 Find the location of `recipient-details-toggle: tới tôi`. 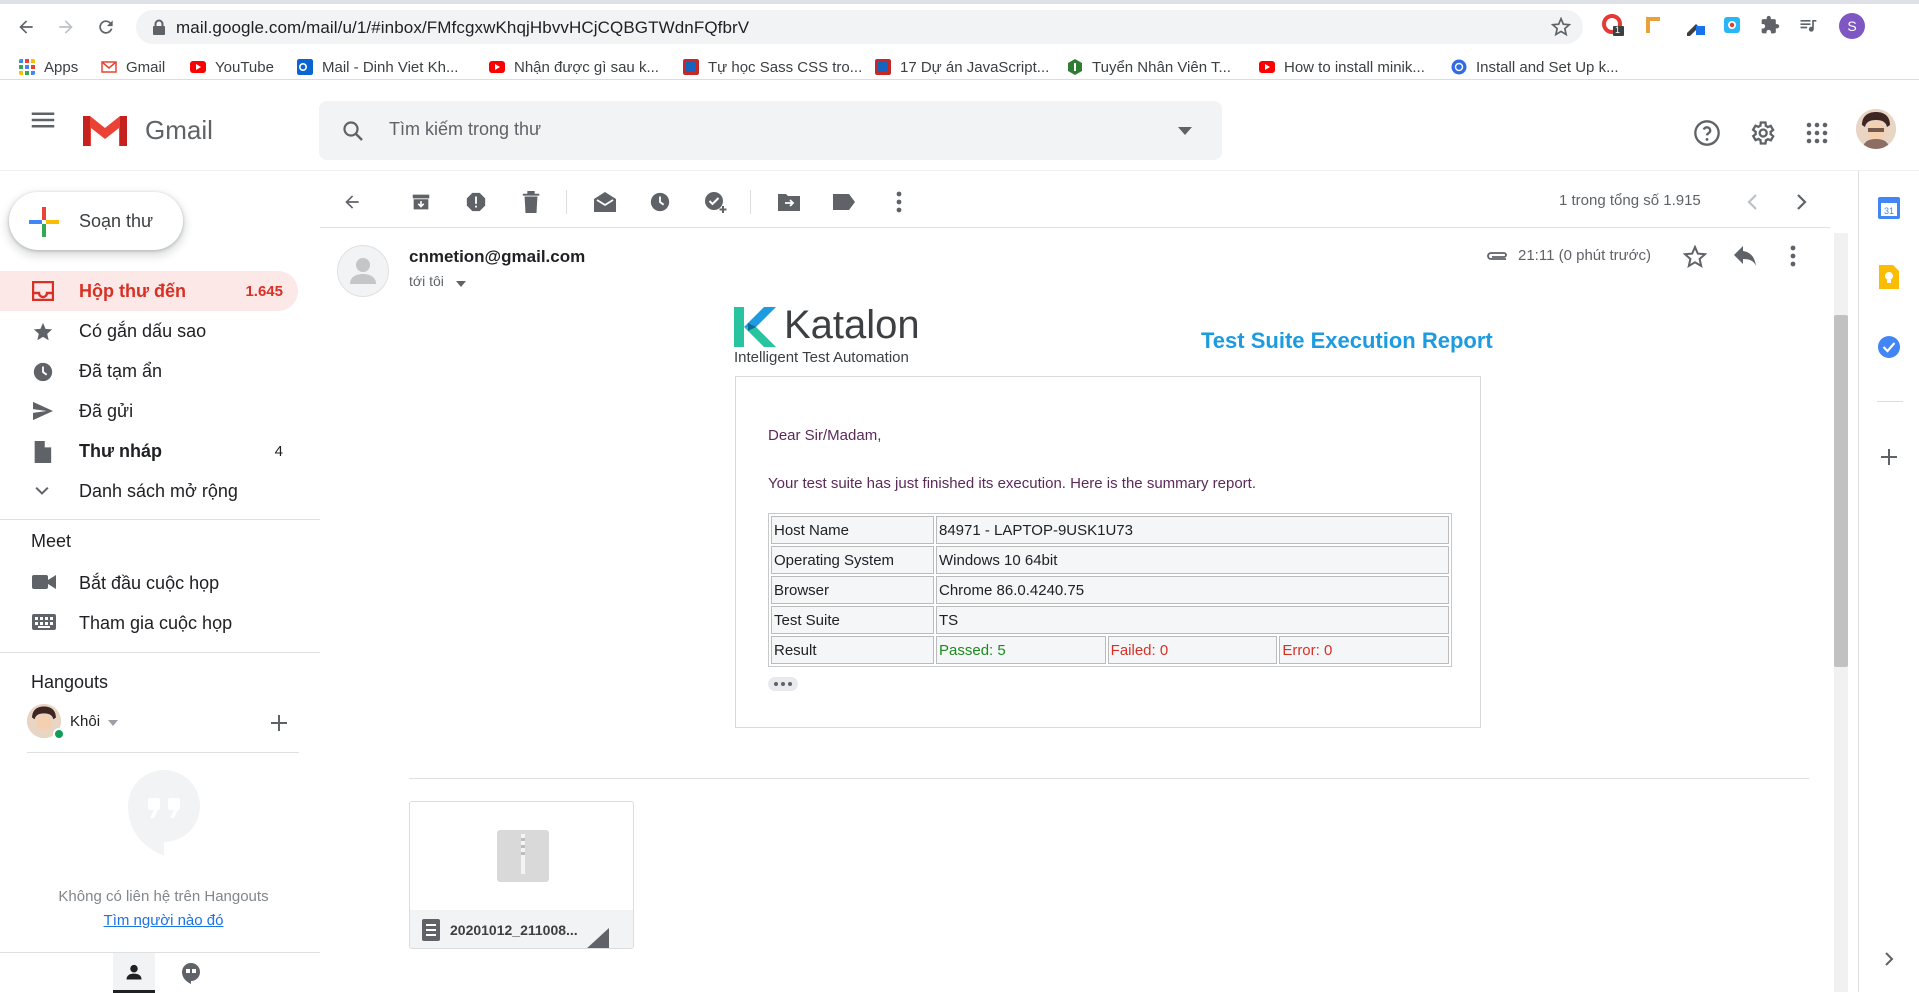

recipient-details-toggle: tới tôi is located at coordinates (439, 282).